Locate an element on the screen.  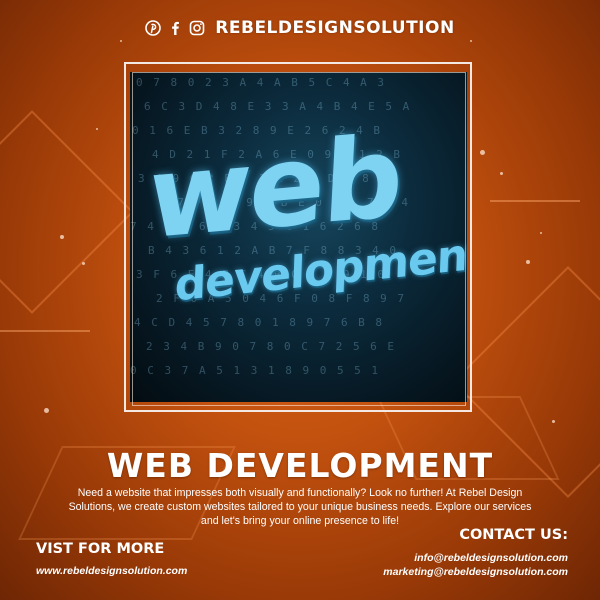
decor-diamond is located at coordinates (67, 212).